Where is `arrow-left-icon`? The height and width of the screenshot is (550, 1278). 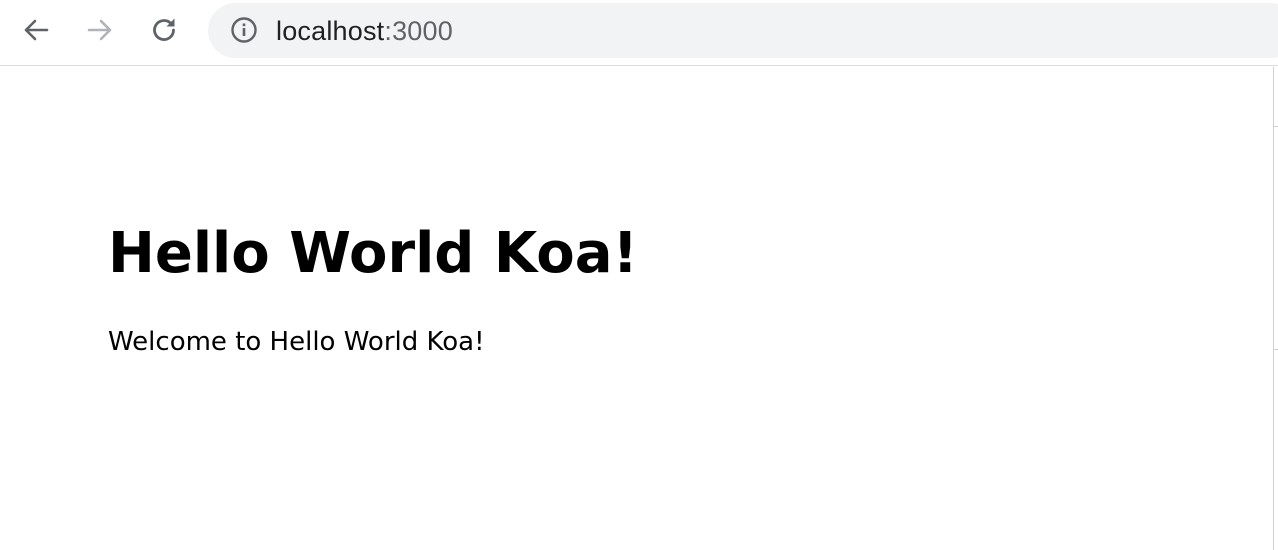 arrow-left-icon is located at coordinates (36, 30).